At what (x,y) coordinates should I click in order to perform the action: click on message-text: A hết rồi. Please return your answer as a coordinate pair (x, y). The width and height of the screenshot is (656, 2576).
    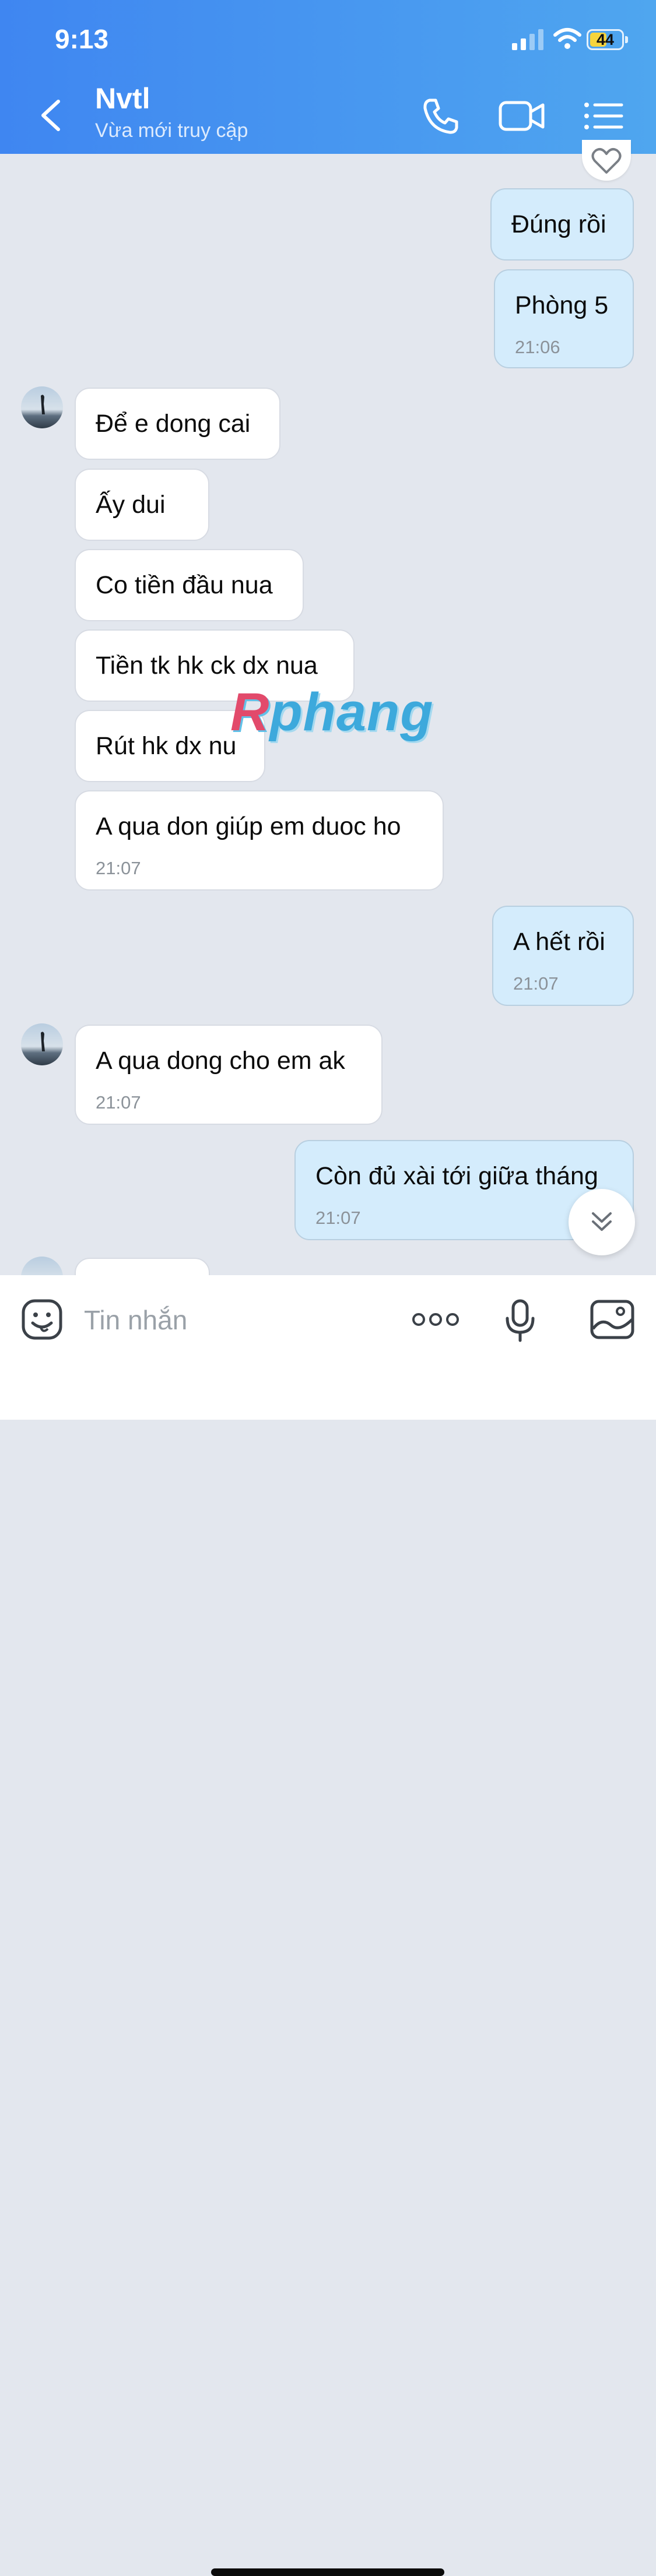
    Looking at the image, I should click on (559, 942).